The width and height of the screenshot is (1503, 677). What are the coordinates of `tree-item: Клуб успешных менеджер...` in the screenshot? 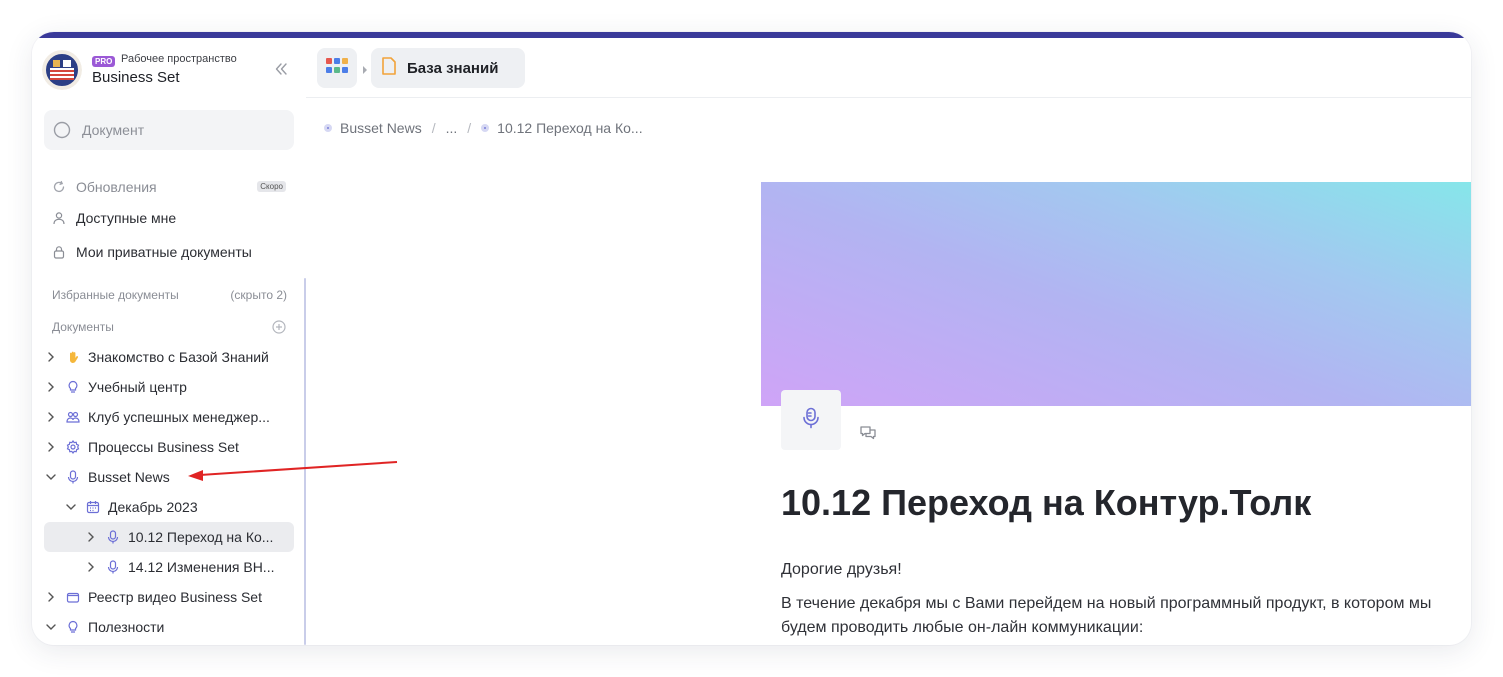 It's located at (169, 417).